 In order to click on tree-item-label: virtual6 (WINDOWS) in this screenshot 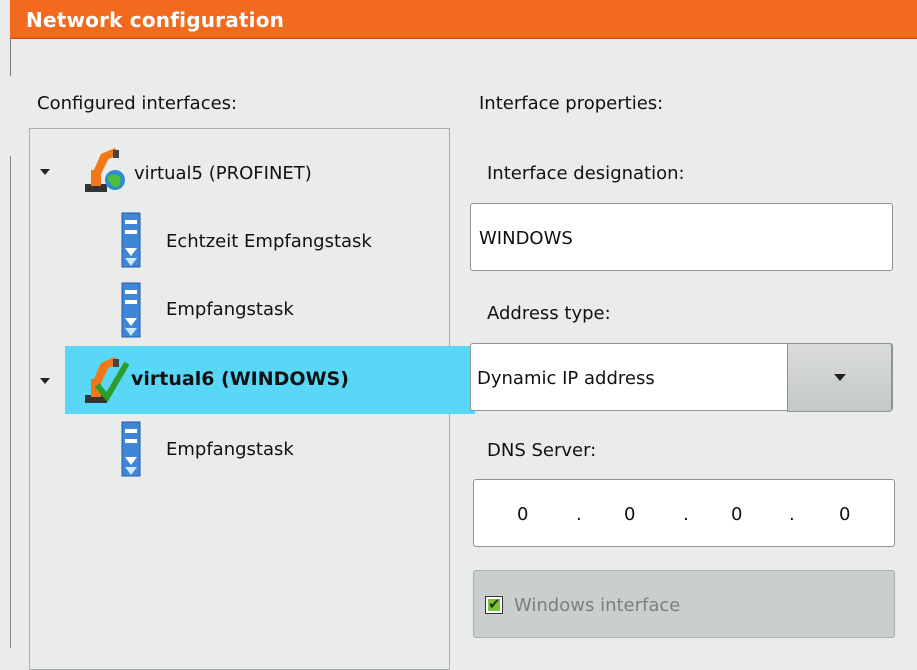, I will do `click(240, 379)`.